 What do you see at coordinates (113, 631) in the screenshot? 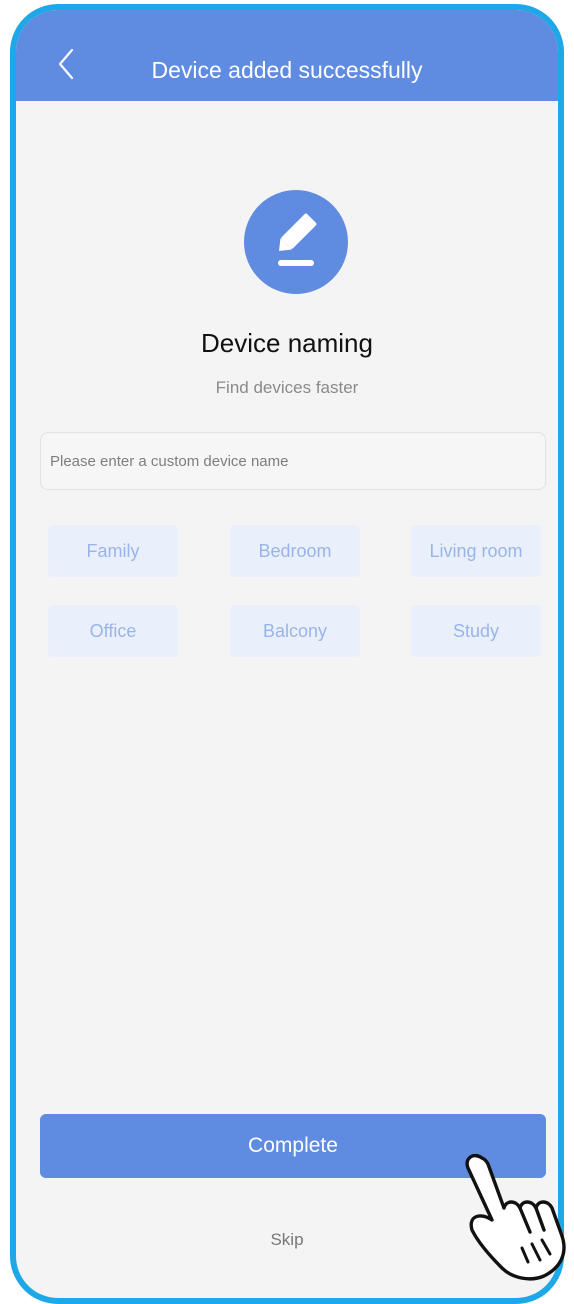
I see `chip-office: Office` at bounding box center [113, 631].